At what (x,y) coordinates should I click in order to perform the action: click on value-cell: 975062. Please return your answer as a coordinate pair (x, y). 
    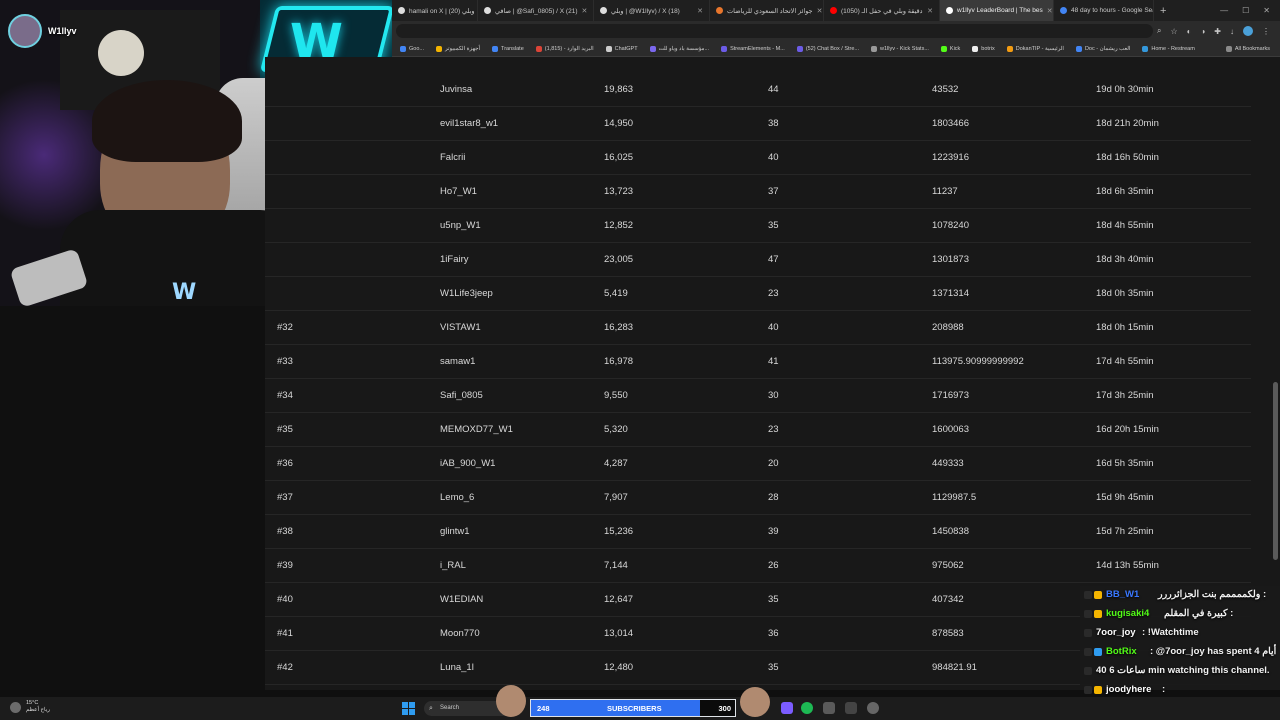
    Looking at the image, I should click on (948, 565).